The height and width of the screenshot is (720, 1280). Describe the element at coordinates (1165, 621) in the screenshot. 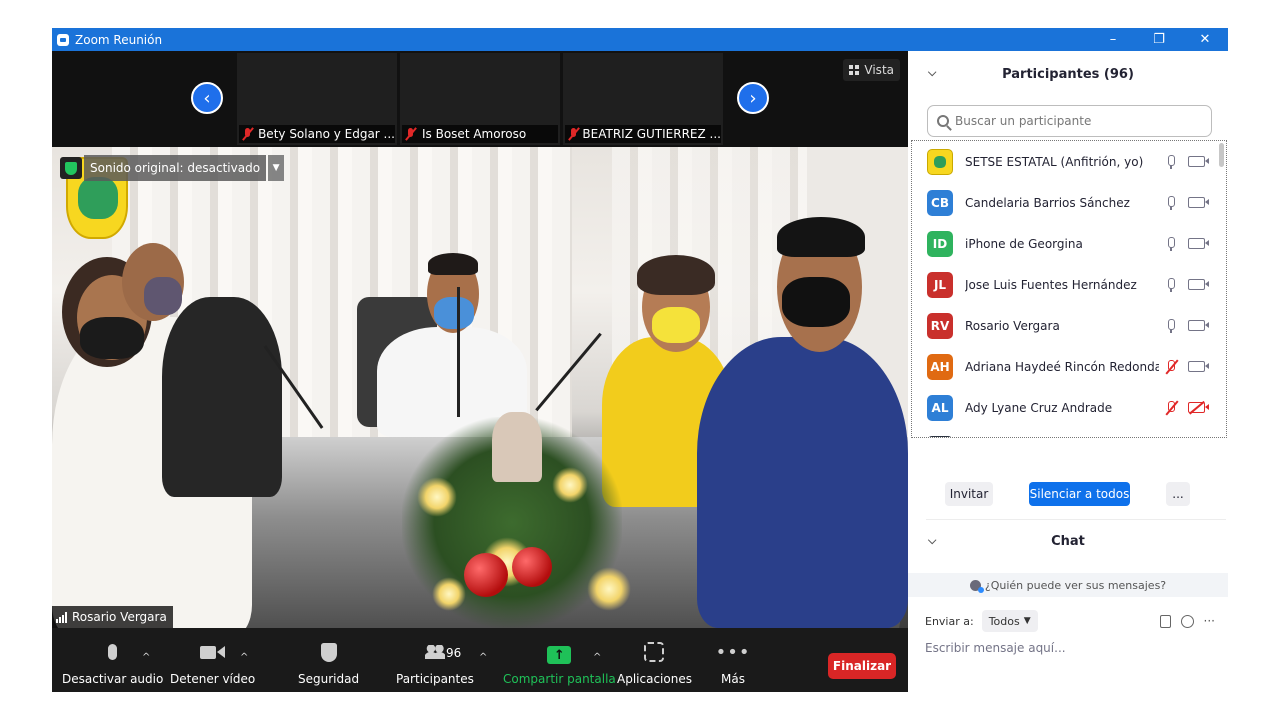

I see `file-icon` at that location.